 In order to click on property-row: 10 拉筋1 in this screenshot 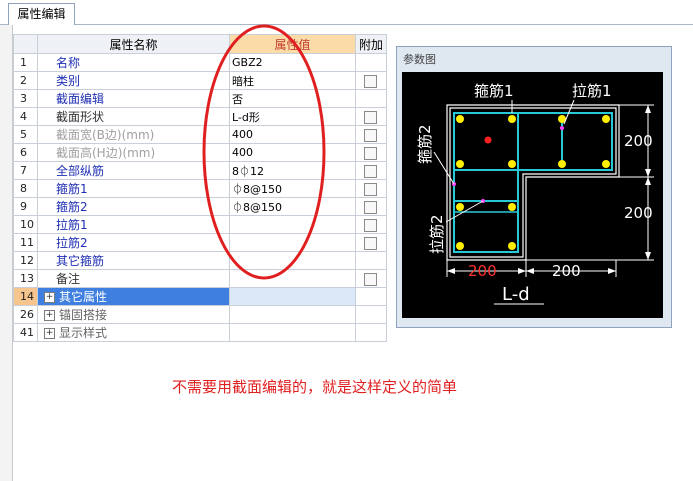, I will do `click(200, 224)`.